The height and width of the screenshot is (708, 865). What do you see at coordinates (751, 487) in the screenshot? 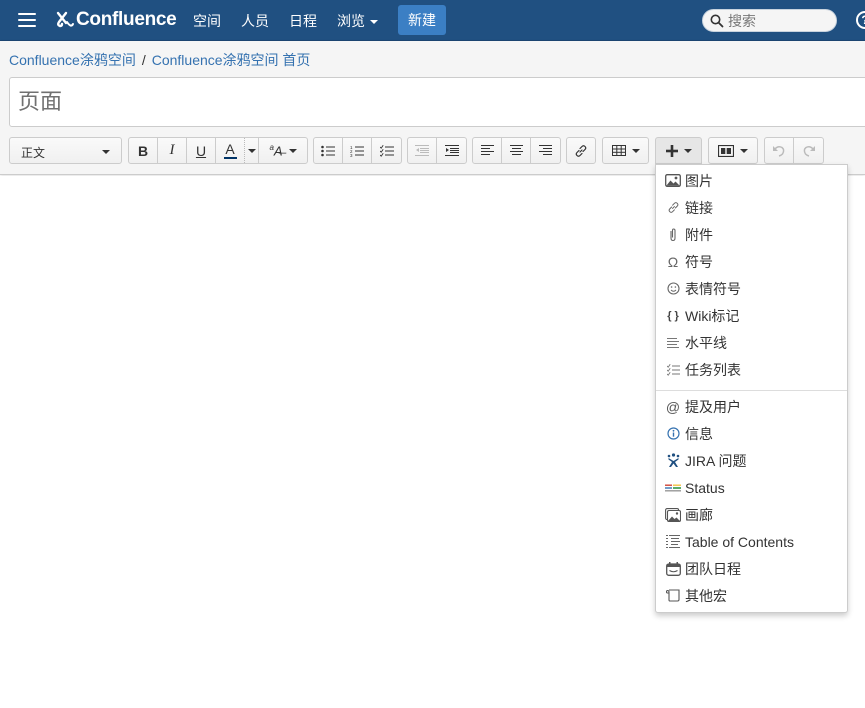
I see `menu-item-status: Status` at bounding box center [751, 487].